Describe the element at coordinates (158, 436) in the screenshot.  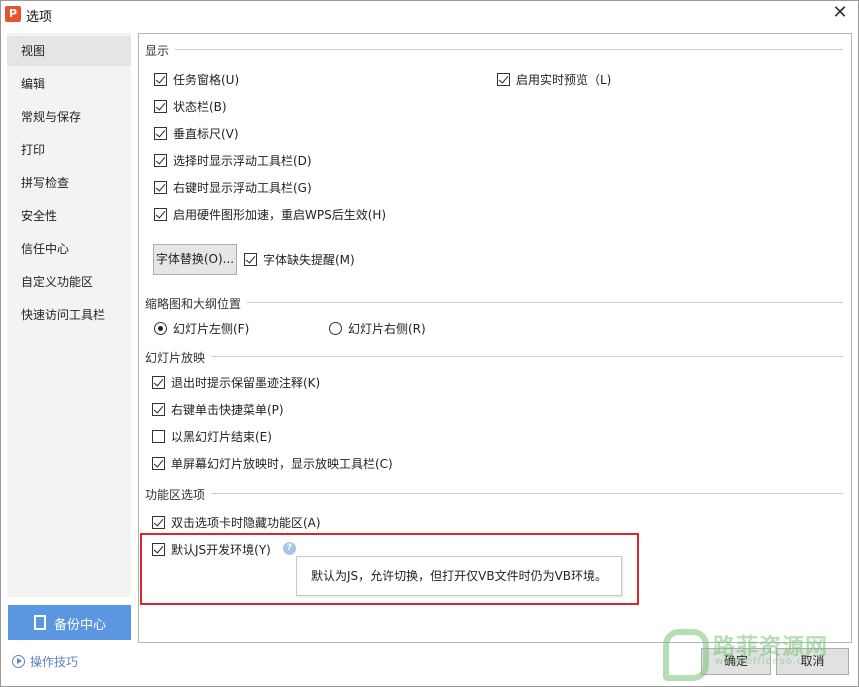
I see `black-end-checkbox` at that location.